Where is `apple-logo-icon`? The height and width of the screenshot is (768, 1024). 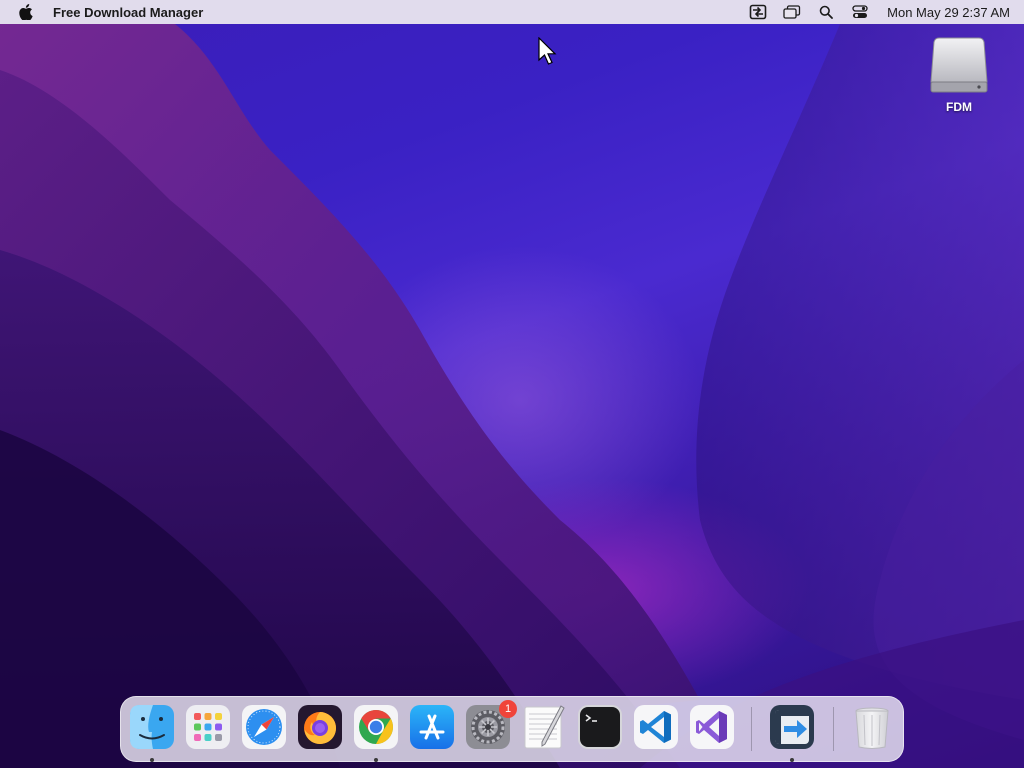
apple-logo-icon is located at coordinates (26, 12).